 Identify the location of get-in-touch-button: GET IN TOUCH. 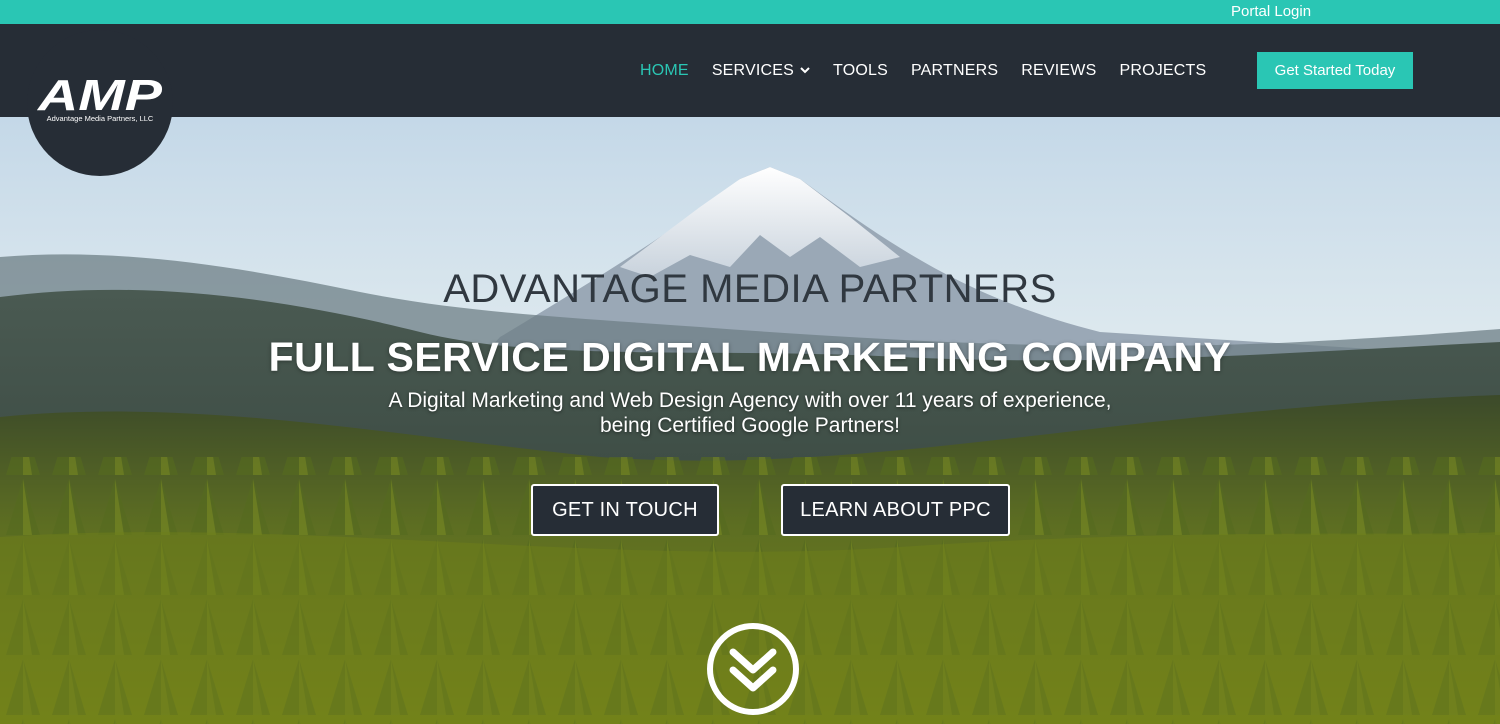
(625, 510).